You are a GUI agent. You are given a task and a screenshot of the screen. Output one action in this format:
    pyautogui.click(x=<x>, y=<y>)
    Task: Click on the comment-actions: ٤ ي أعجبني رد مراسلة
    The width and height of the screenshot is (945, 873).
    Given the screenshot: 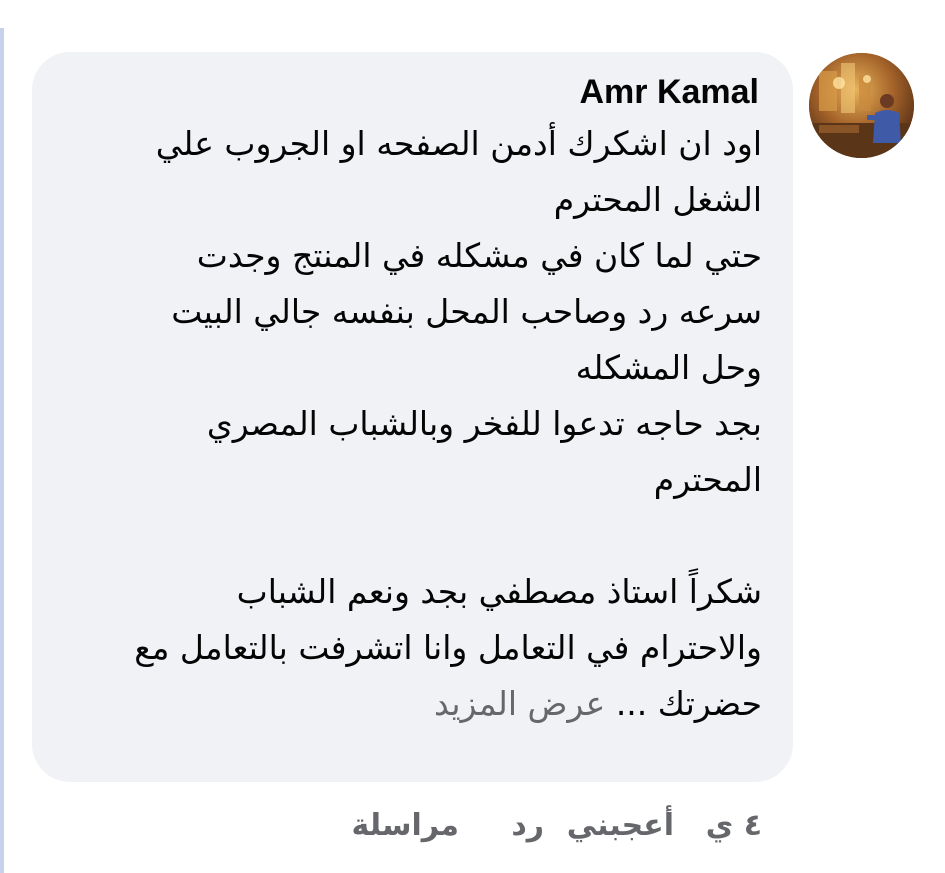 What is the action you would take?
    pyautogui.click(x=531, y=826)
    